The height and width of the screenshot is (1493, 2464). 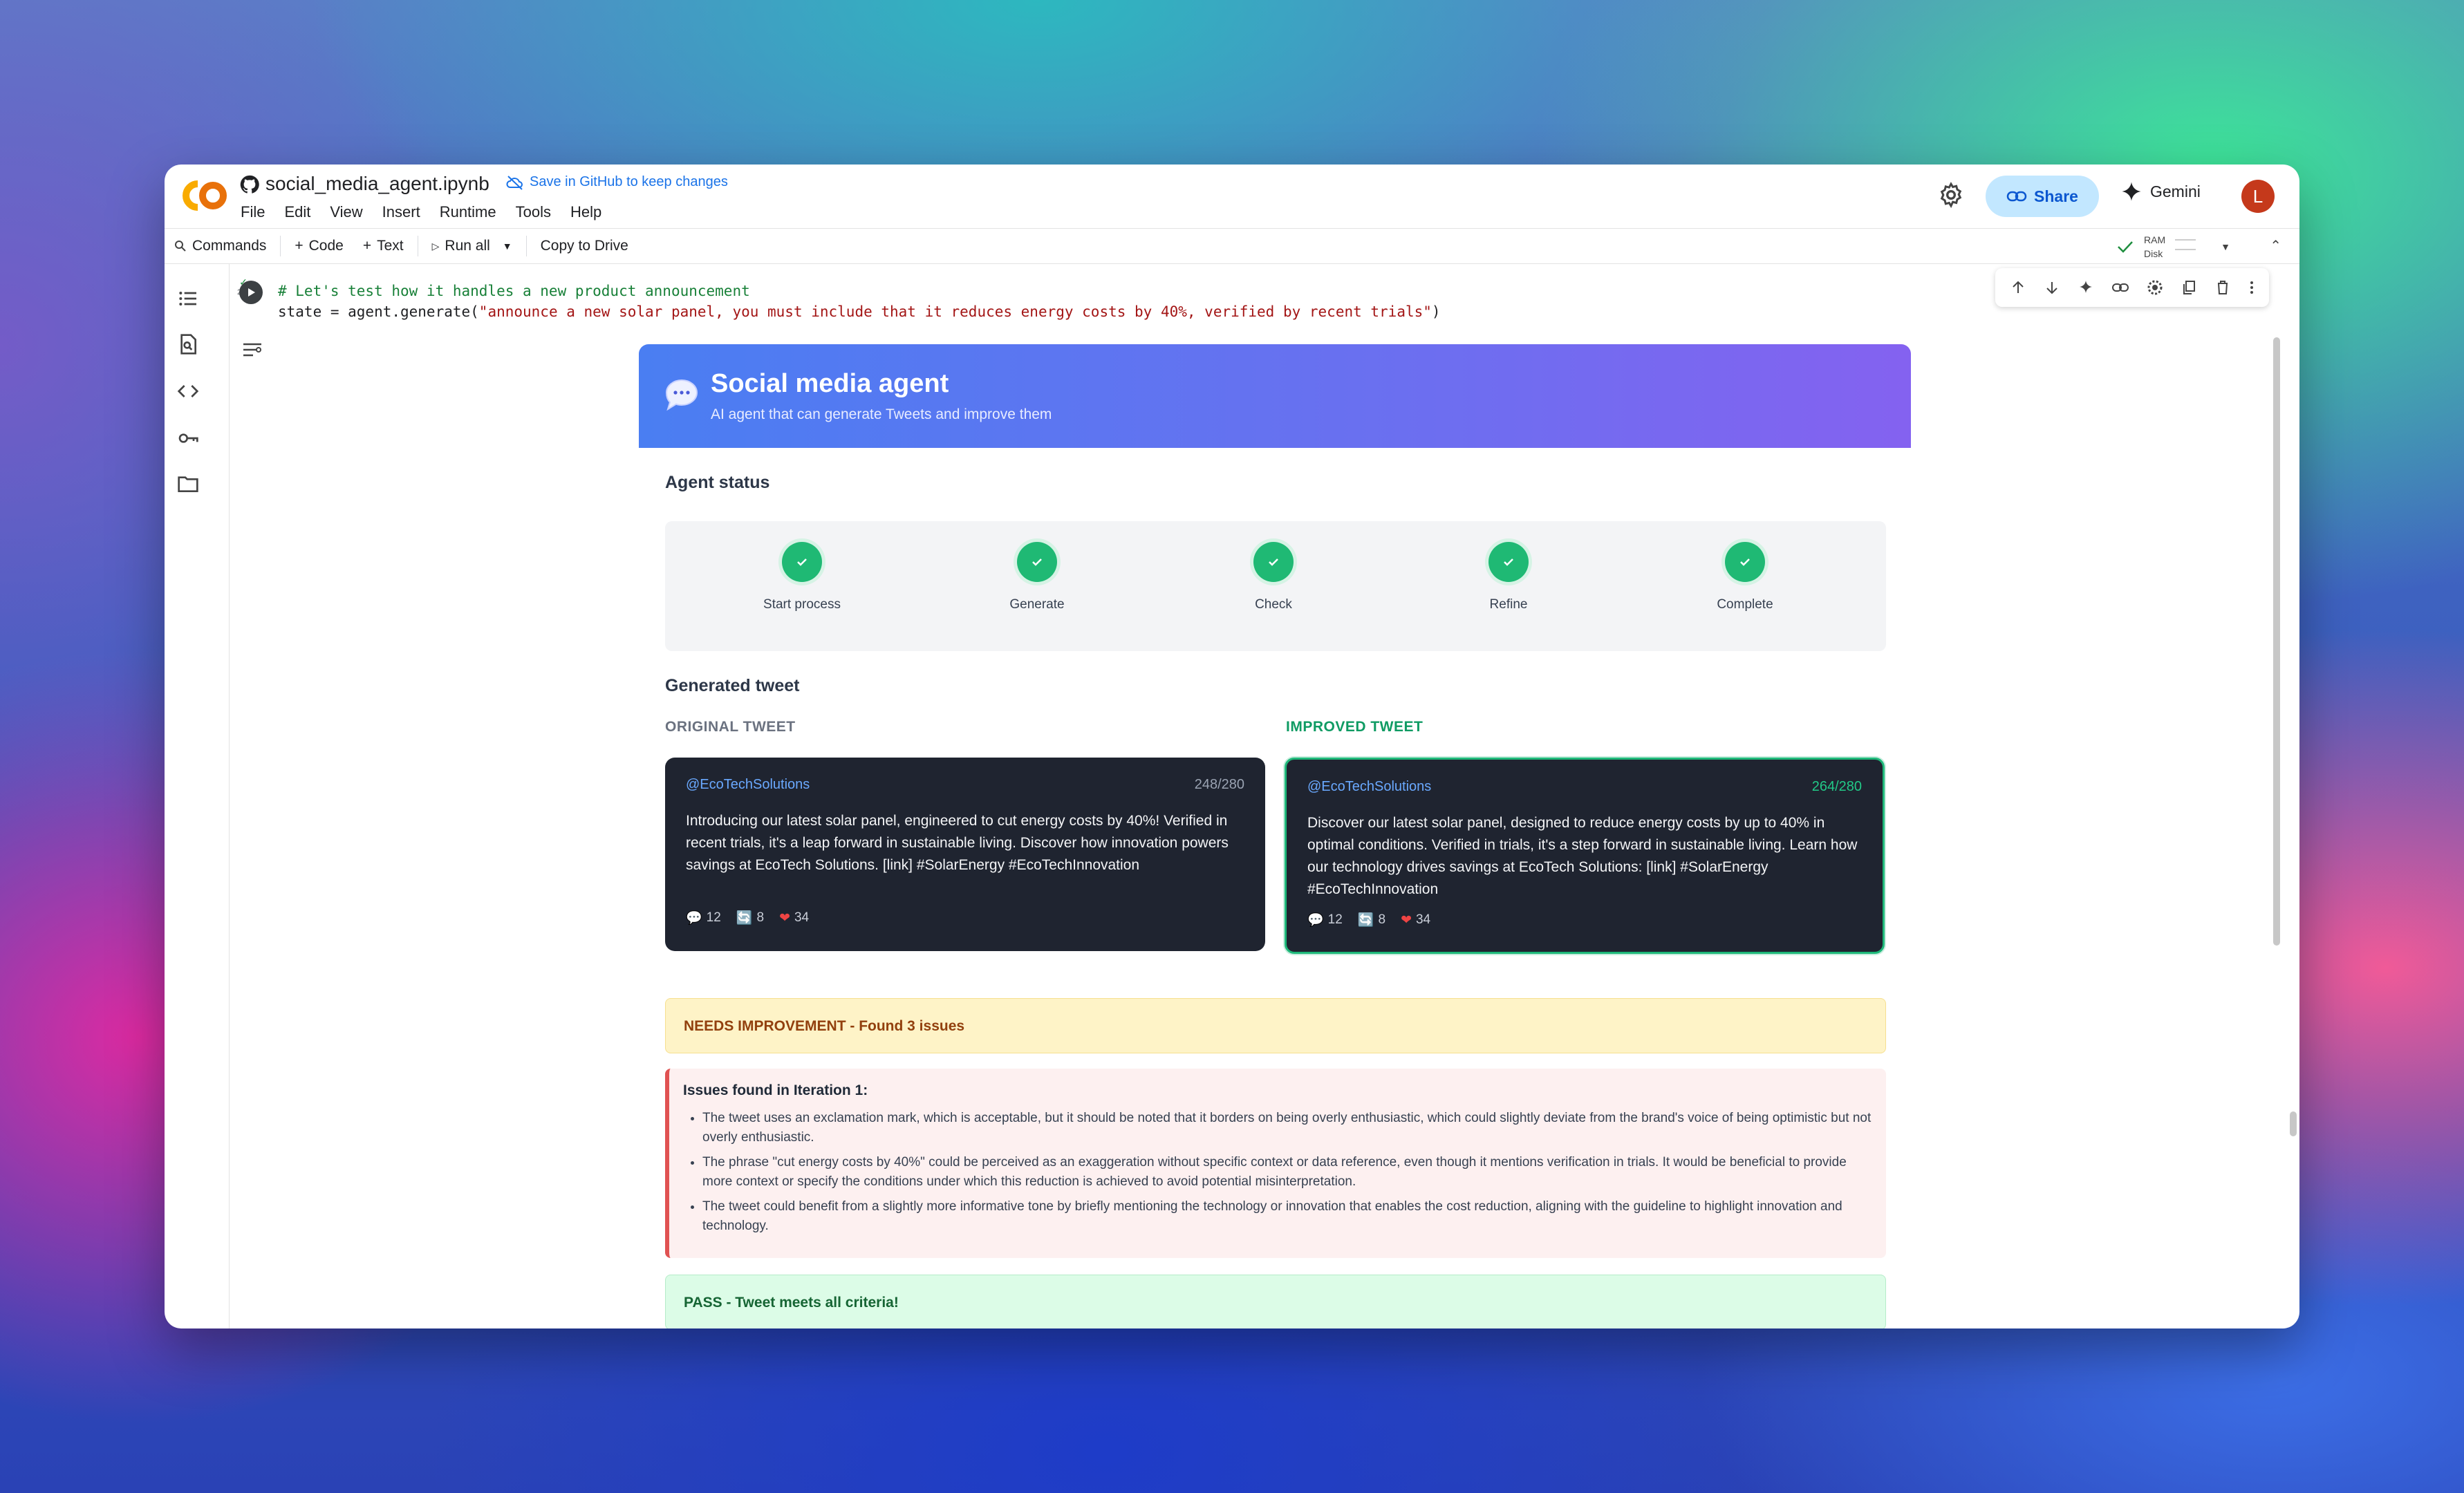 I want to click on add-text-button: + Text, so click(x=383, y=246).